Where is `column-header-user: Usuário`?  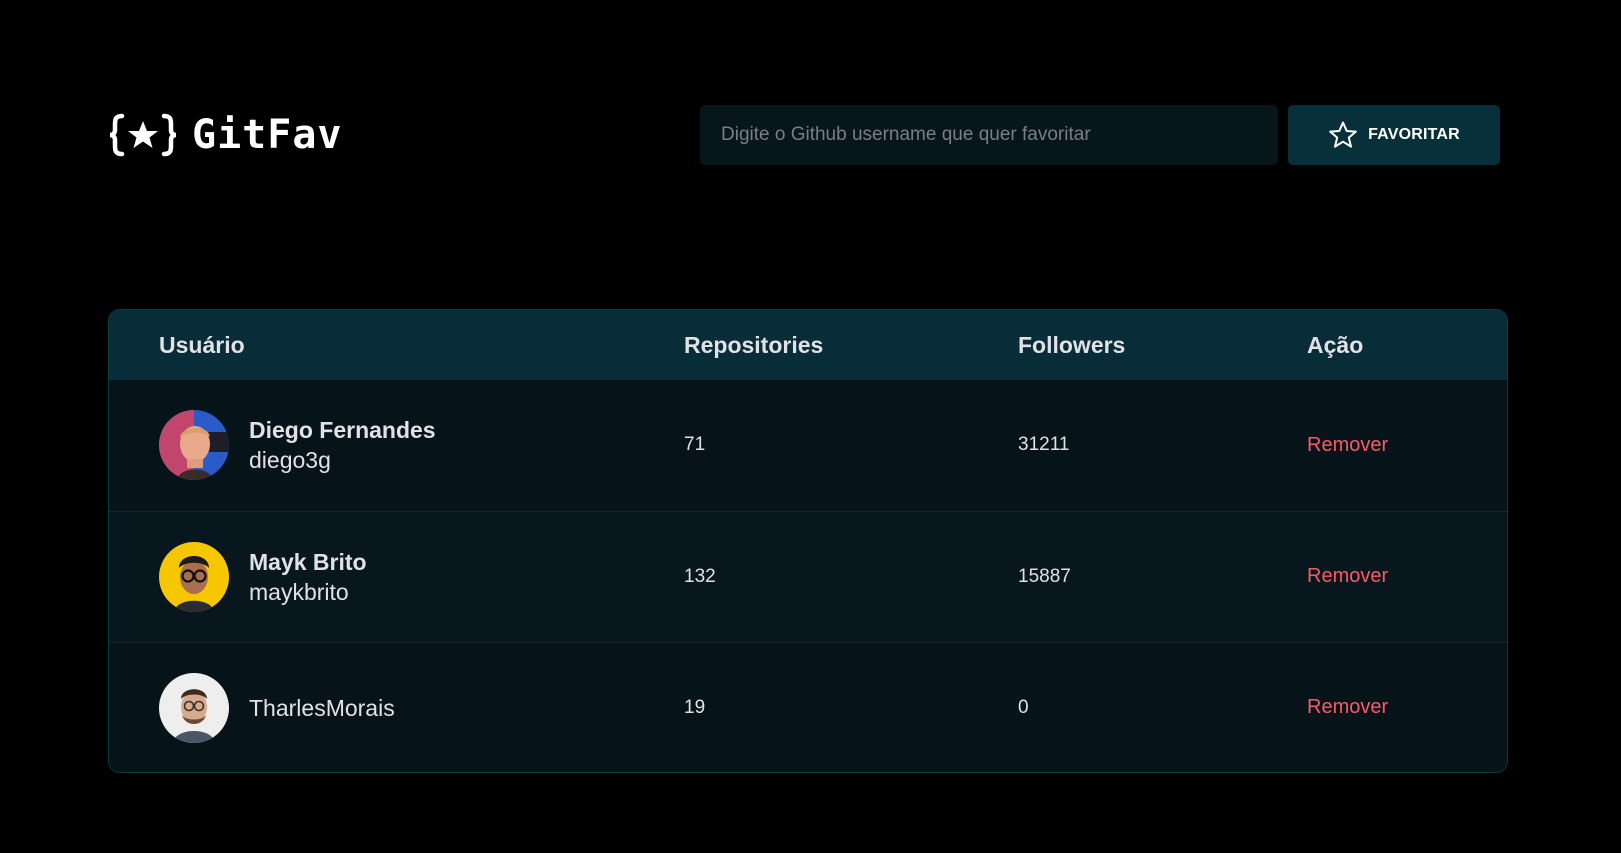
column-header-user: Usuário is located at coordinates (202, 344).